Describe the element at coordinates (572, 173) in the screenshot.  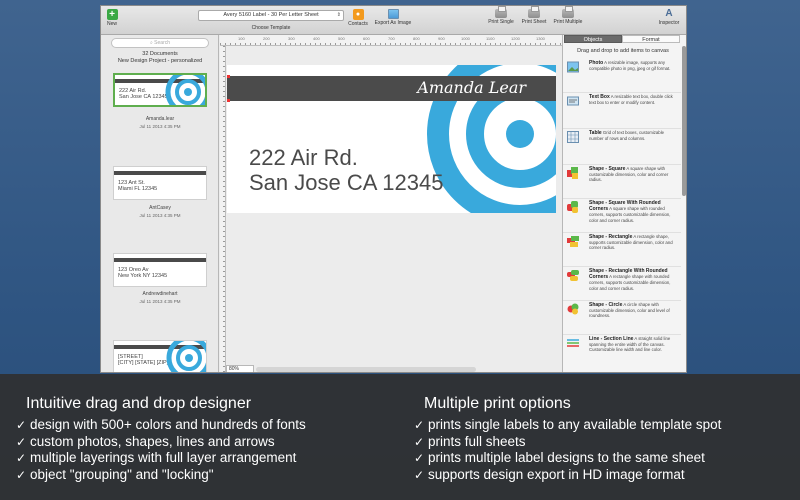
I see `shape-square-icon` at that location.